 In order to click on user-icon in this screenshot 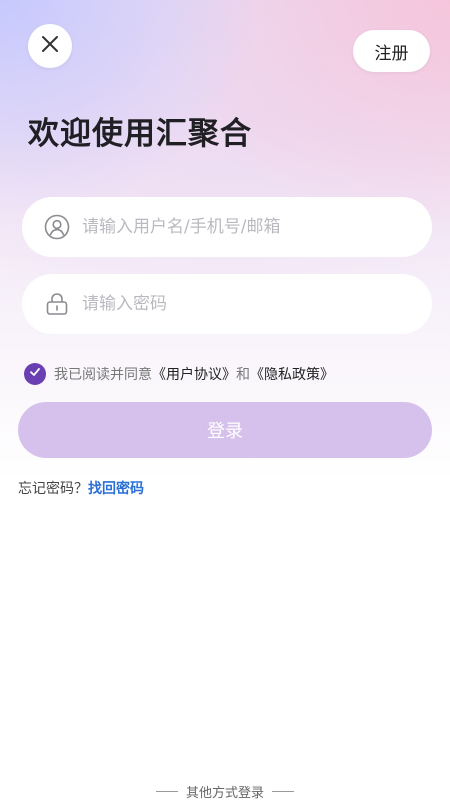, I will do `click(57, 227)`.